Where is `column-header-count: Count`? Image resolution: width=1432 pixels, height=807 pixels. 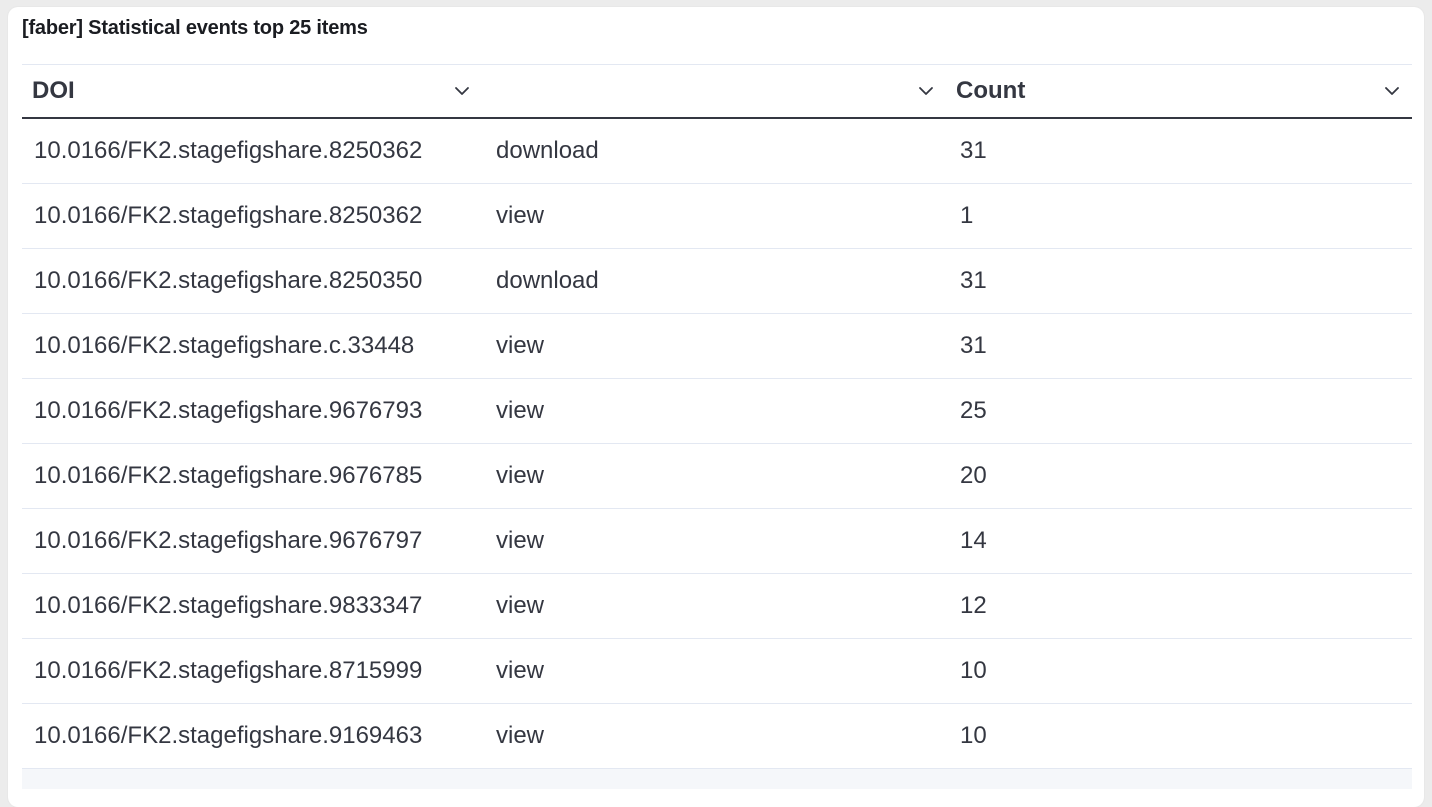
column-header-count: Count is located at coordinates (1179, 91).